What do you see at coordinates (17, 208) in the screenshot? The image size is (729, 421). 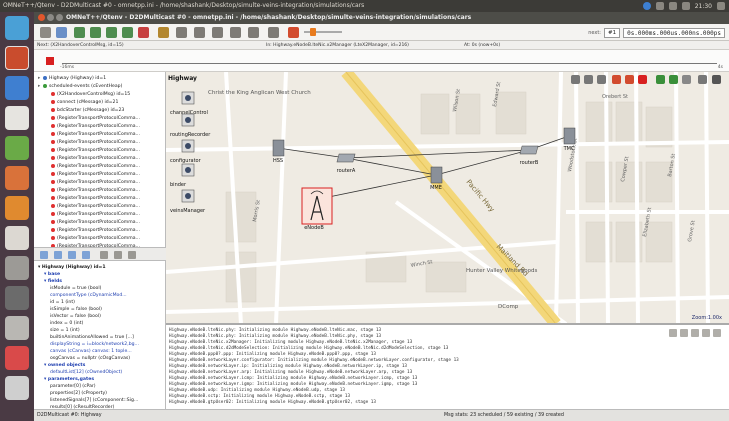 I see `software-center-icon` at bounding box center [17, 208].